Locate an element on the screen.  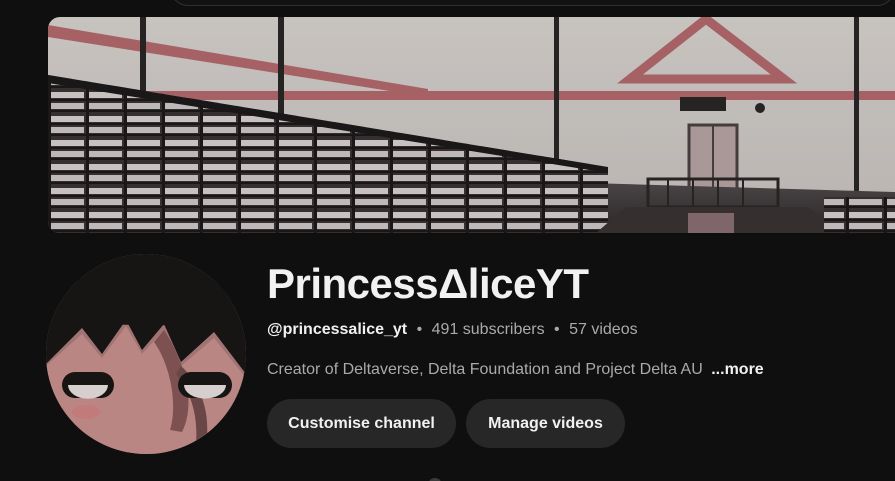
channel-name: PrincessΔliceYT is located at coordinates (428, 283).